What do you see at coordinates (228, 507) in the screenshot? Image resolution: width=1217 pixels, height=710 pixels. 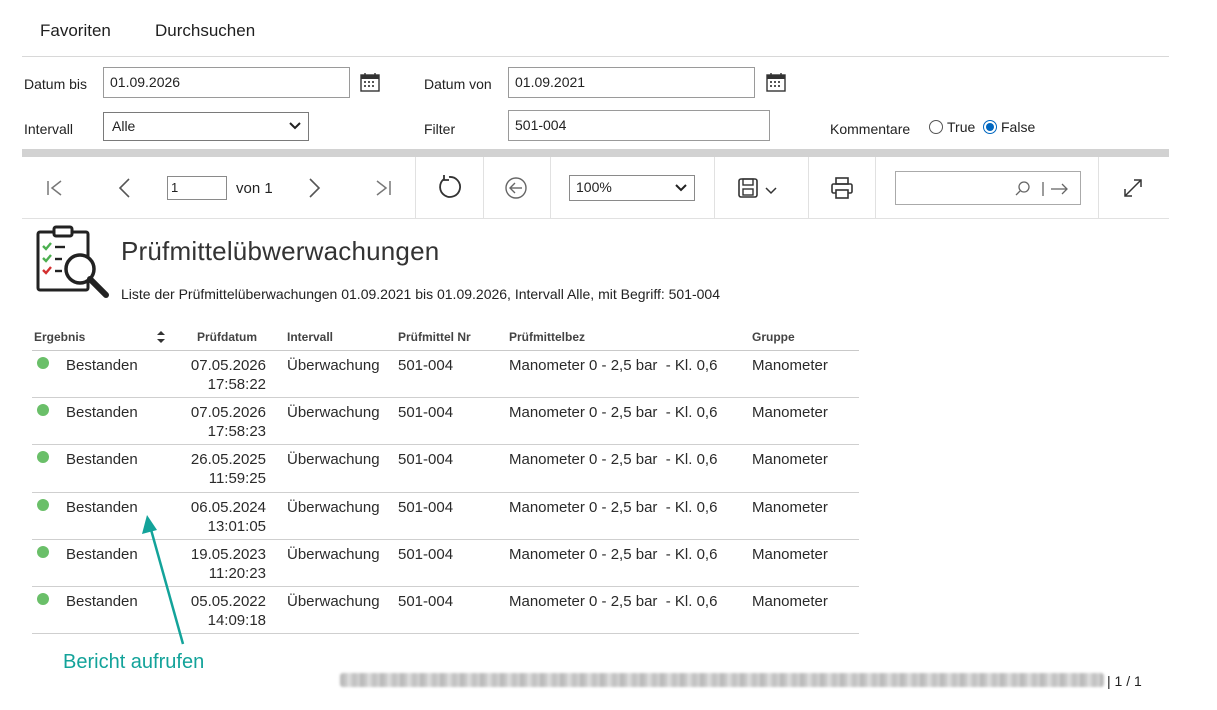 I see `date-value: 06.05.2024` at bounding box center [228, 507].